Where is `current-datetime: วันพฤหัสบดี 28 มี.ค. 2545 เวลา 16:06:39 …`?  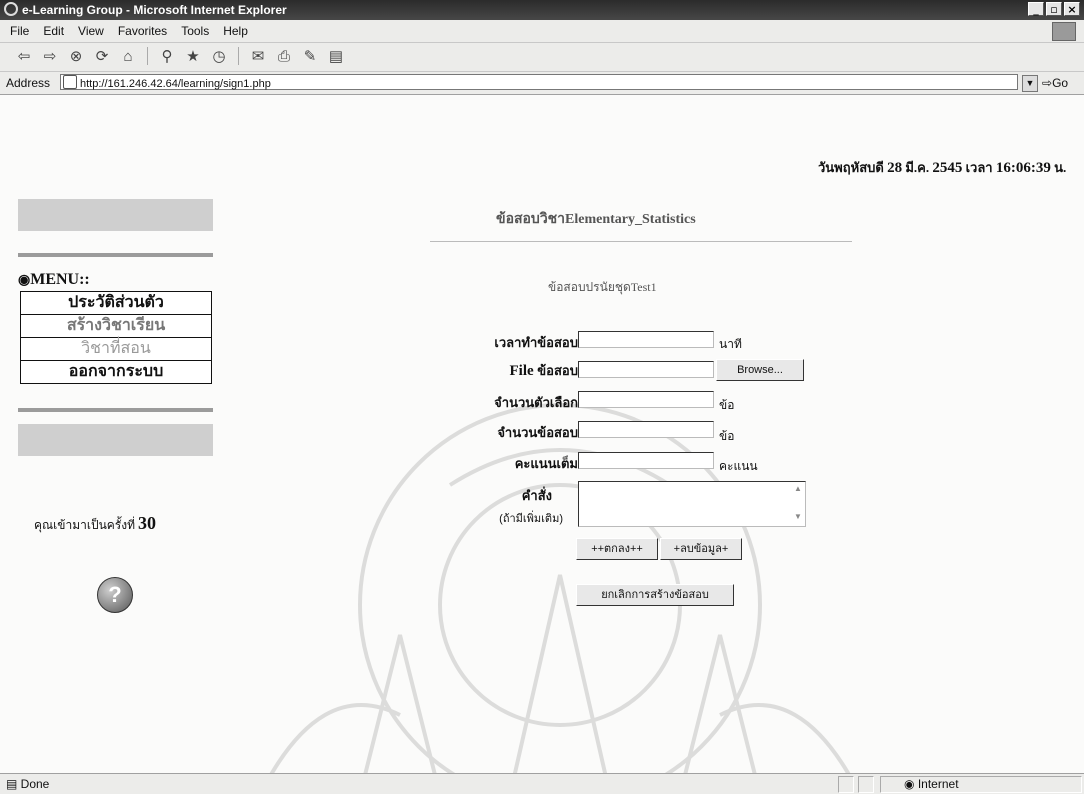 current-datetime: วันพฤหัสบดี 28 มี.ค. 2545 เวลา 16:06:39 … is located at coordinates (942, 168).